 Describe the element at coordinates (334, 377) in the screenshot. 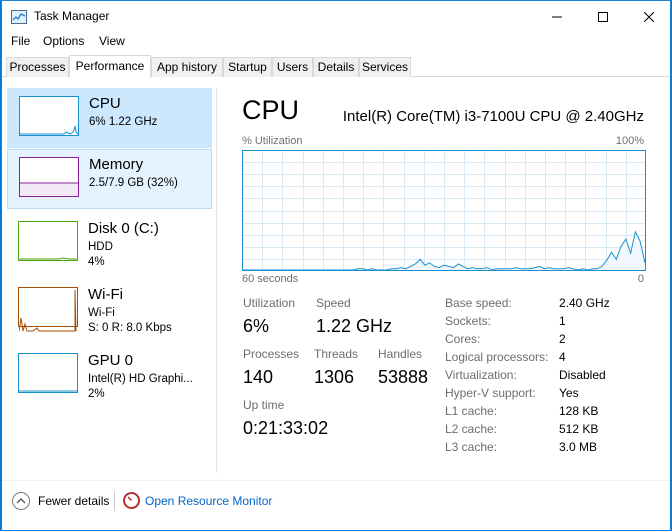

I see `threads-value: 1306` at that location.